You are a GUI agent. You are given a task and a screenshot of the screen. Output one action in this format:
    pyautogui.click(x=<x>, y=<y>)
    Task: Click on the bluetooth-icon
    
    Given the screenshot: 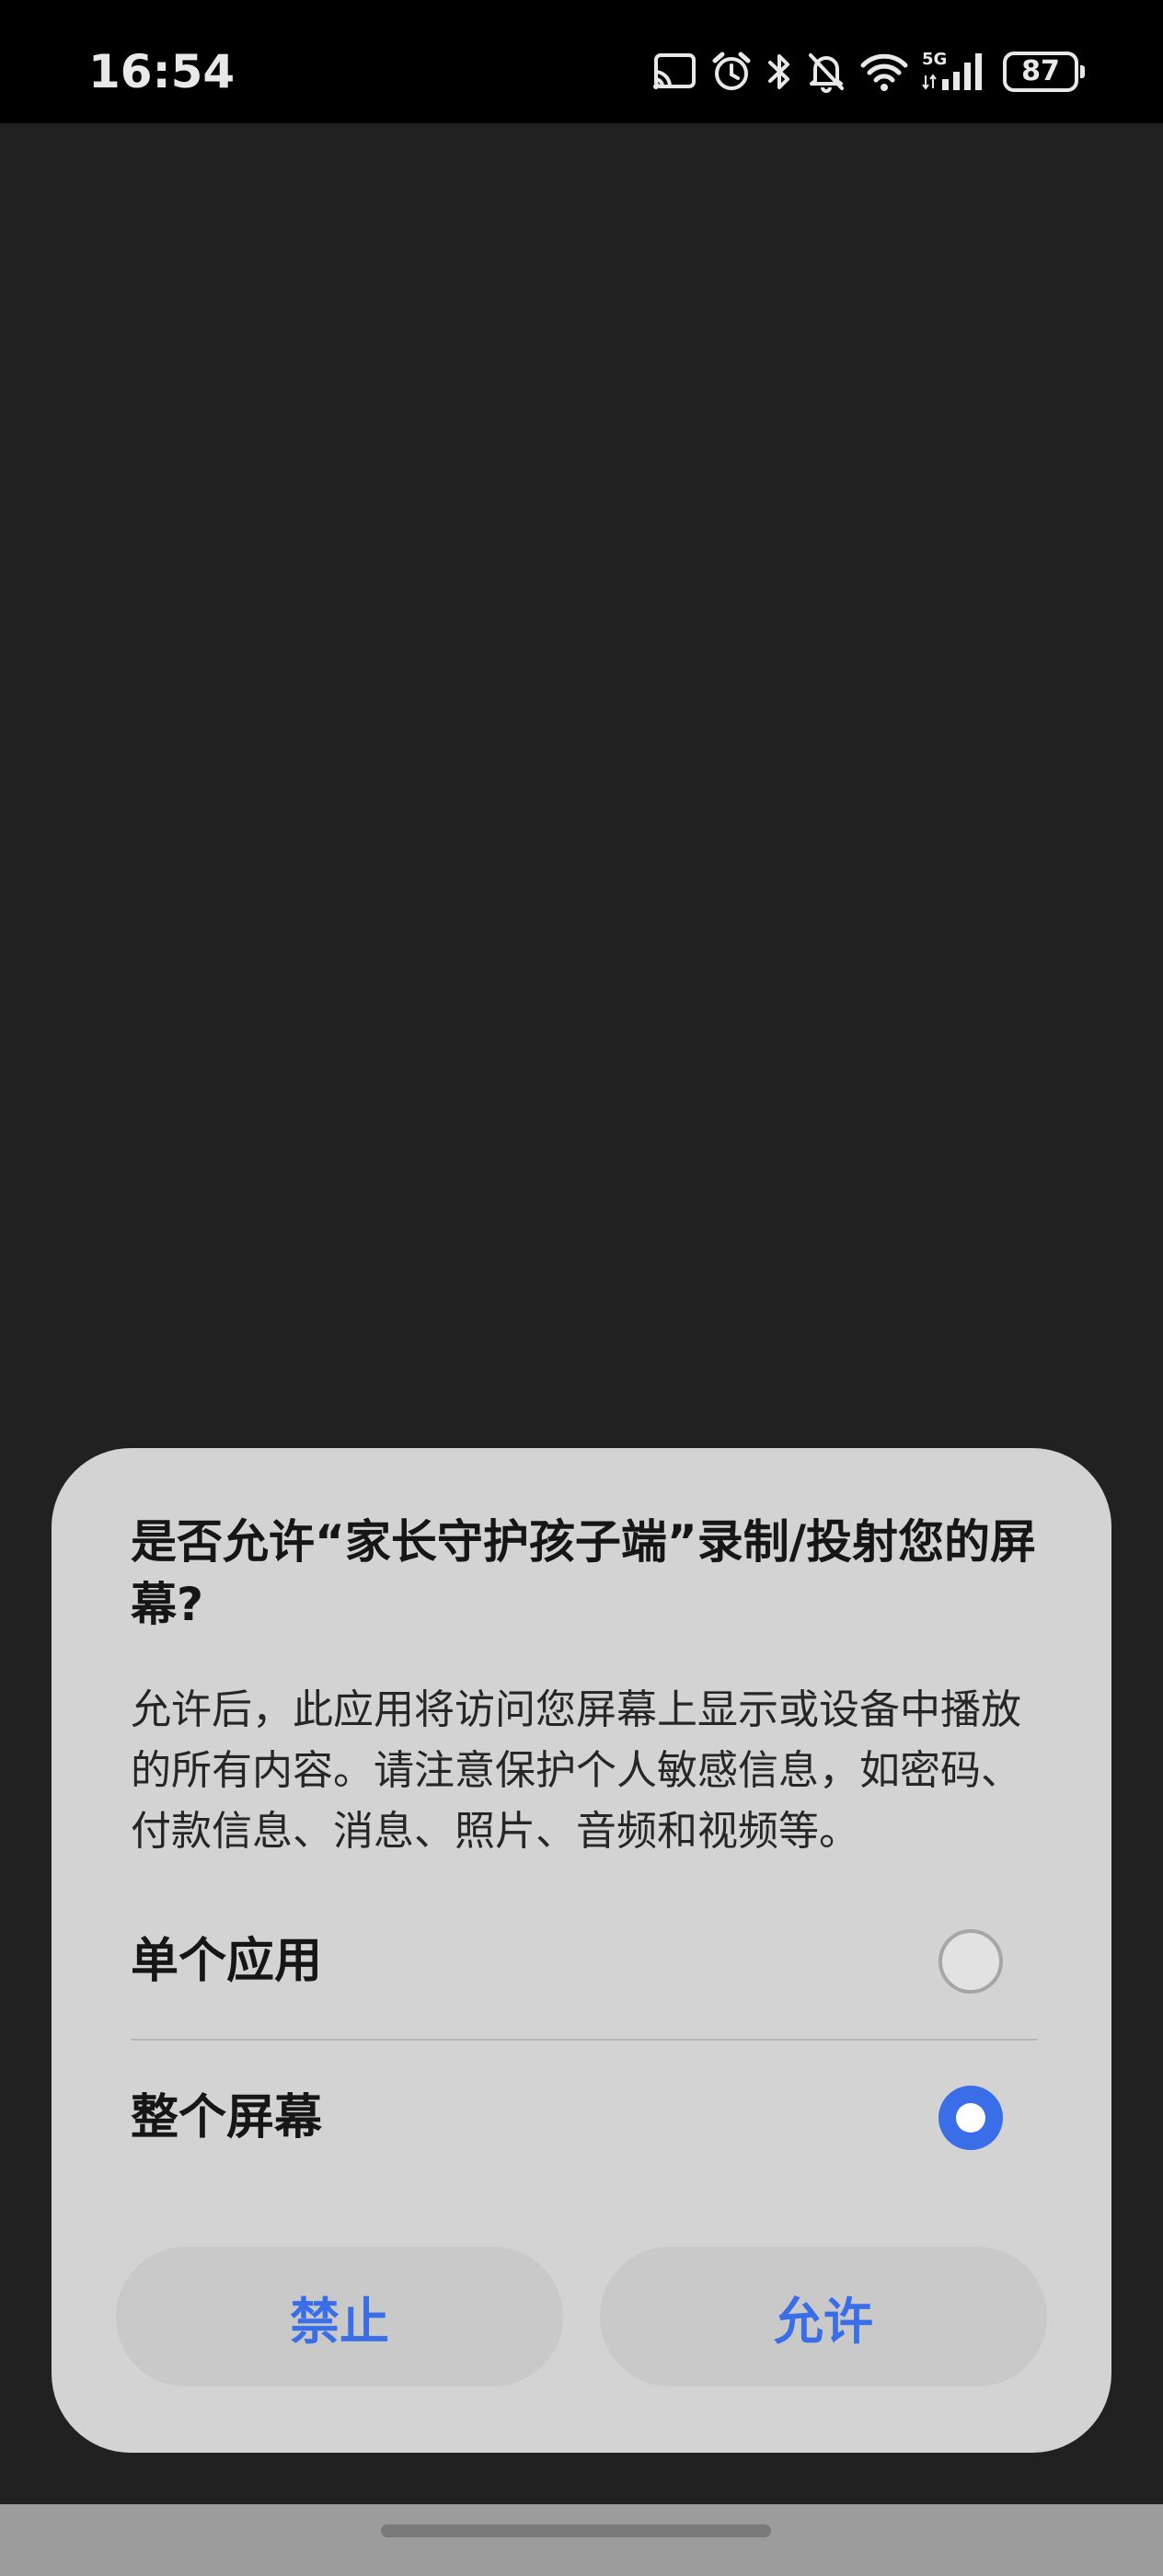 What is the action you would take?
    pyautogui.click(x=780, y=72)
    